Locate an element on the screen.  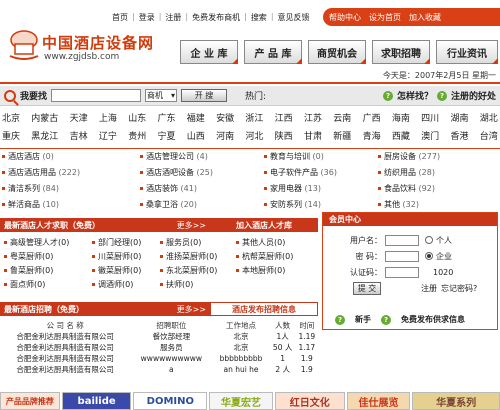
topnav-search: 搜索 is located at coordinates (259, 18).